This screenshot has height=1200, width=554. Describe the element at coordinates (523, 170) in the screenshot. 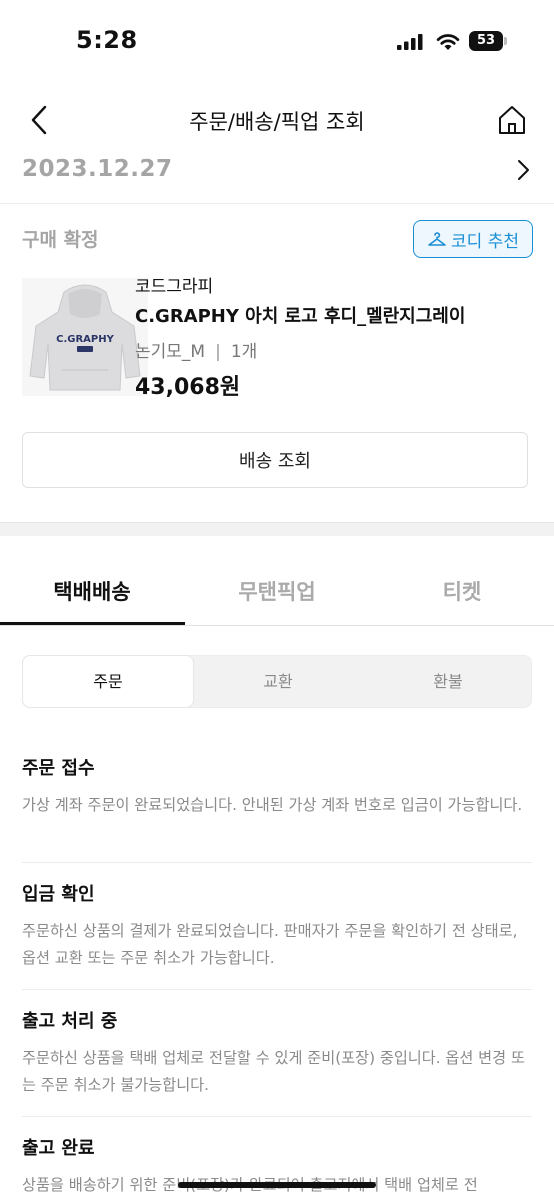

I see `chevron-right-icon` at that location.